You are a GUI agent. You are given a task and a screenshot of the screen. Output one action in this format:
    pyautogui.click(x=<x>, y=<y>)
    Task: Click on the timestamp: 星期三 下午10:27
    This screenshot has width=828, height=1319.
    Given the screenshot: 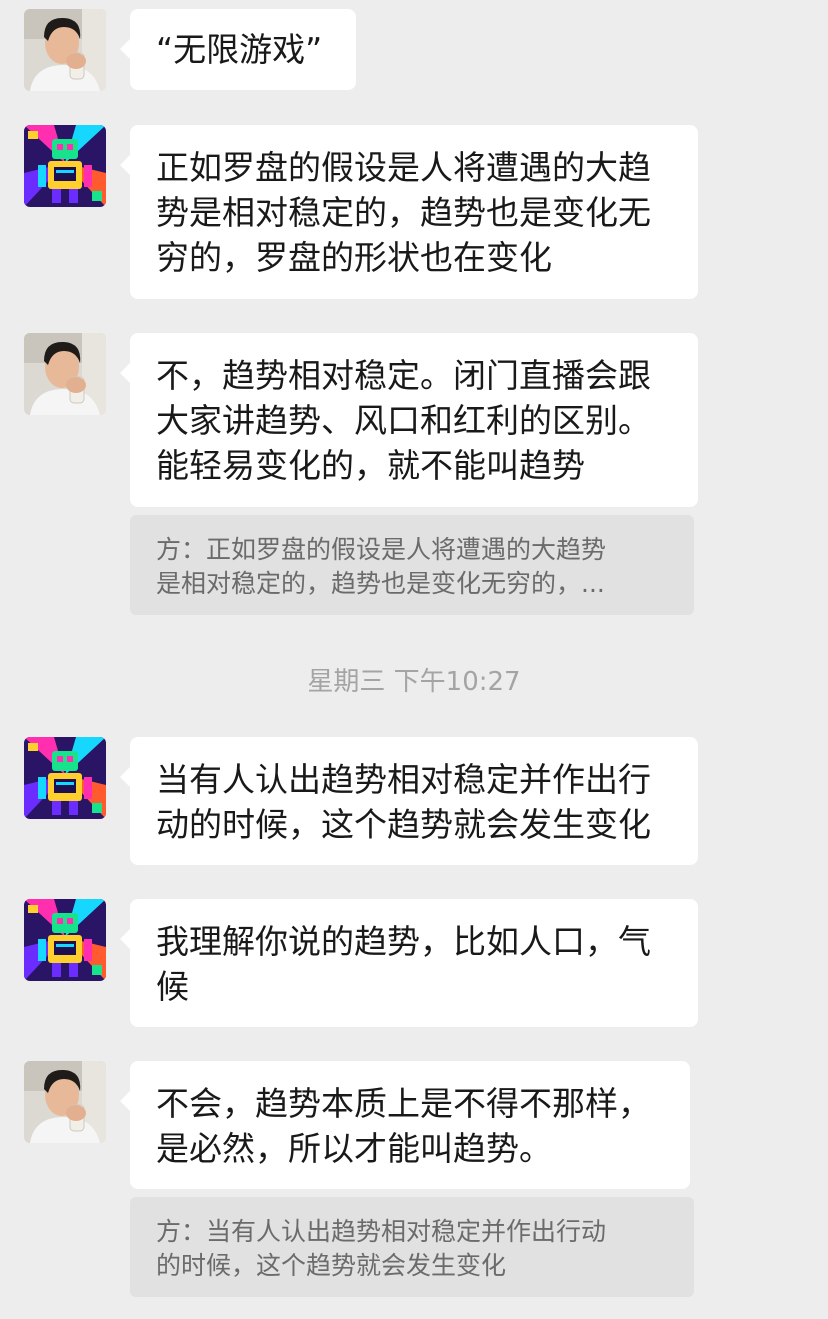 What is the action you would take?
    pyautogui.click(x=414, y=682)
    